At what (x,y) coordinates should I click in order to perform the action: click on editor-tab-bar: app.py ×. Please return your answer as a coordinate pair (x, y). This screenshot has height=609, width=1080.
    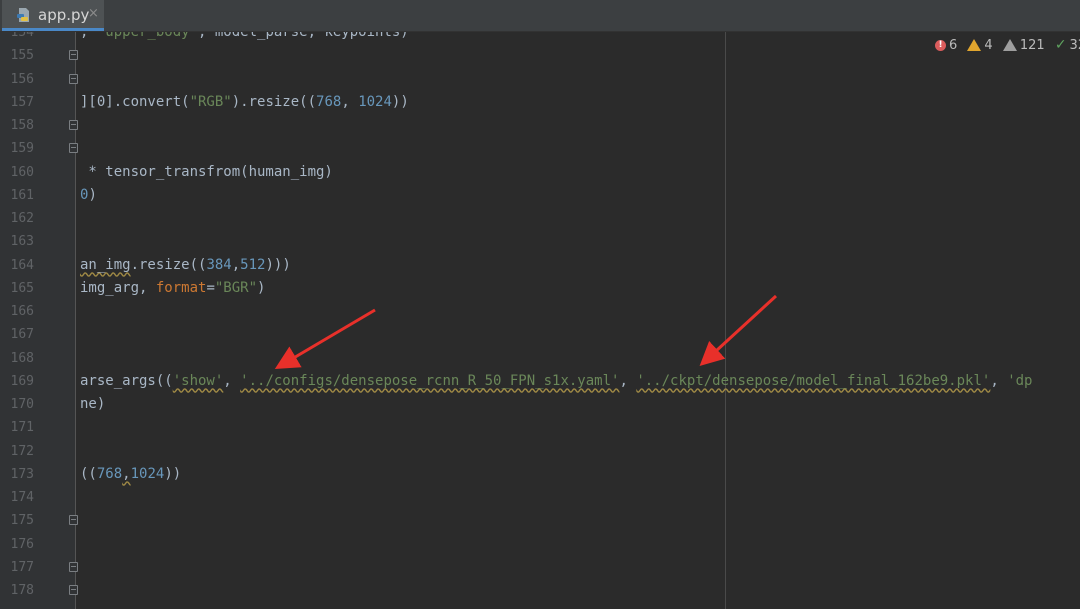
    Looking at the image, I should click on (540, 16).